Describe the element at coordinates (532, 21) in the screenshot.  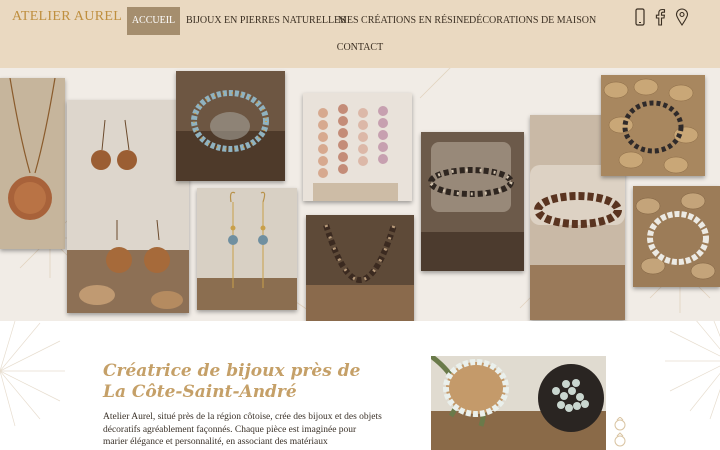
I see `nav-item-decorations-maison: DÉCORATIONS DE MAISON` at that location.